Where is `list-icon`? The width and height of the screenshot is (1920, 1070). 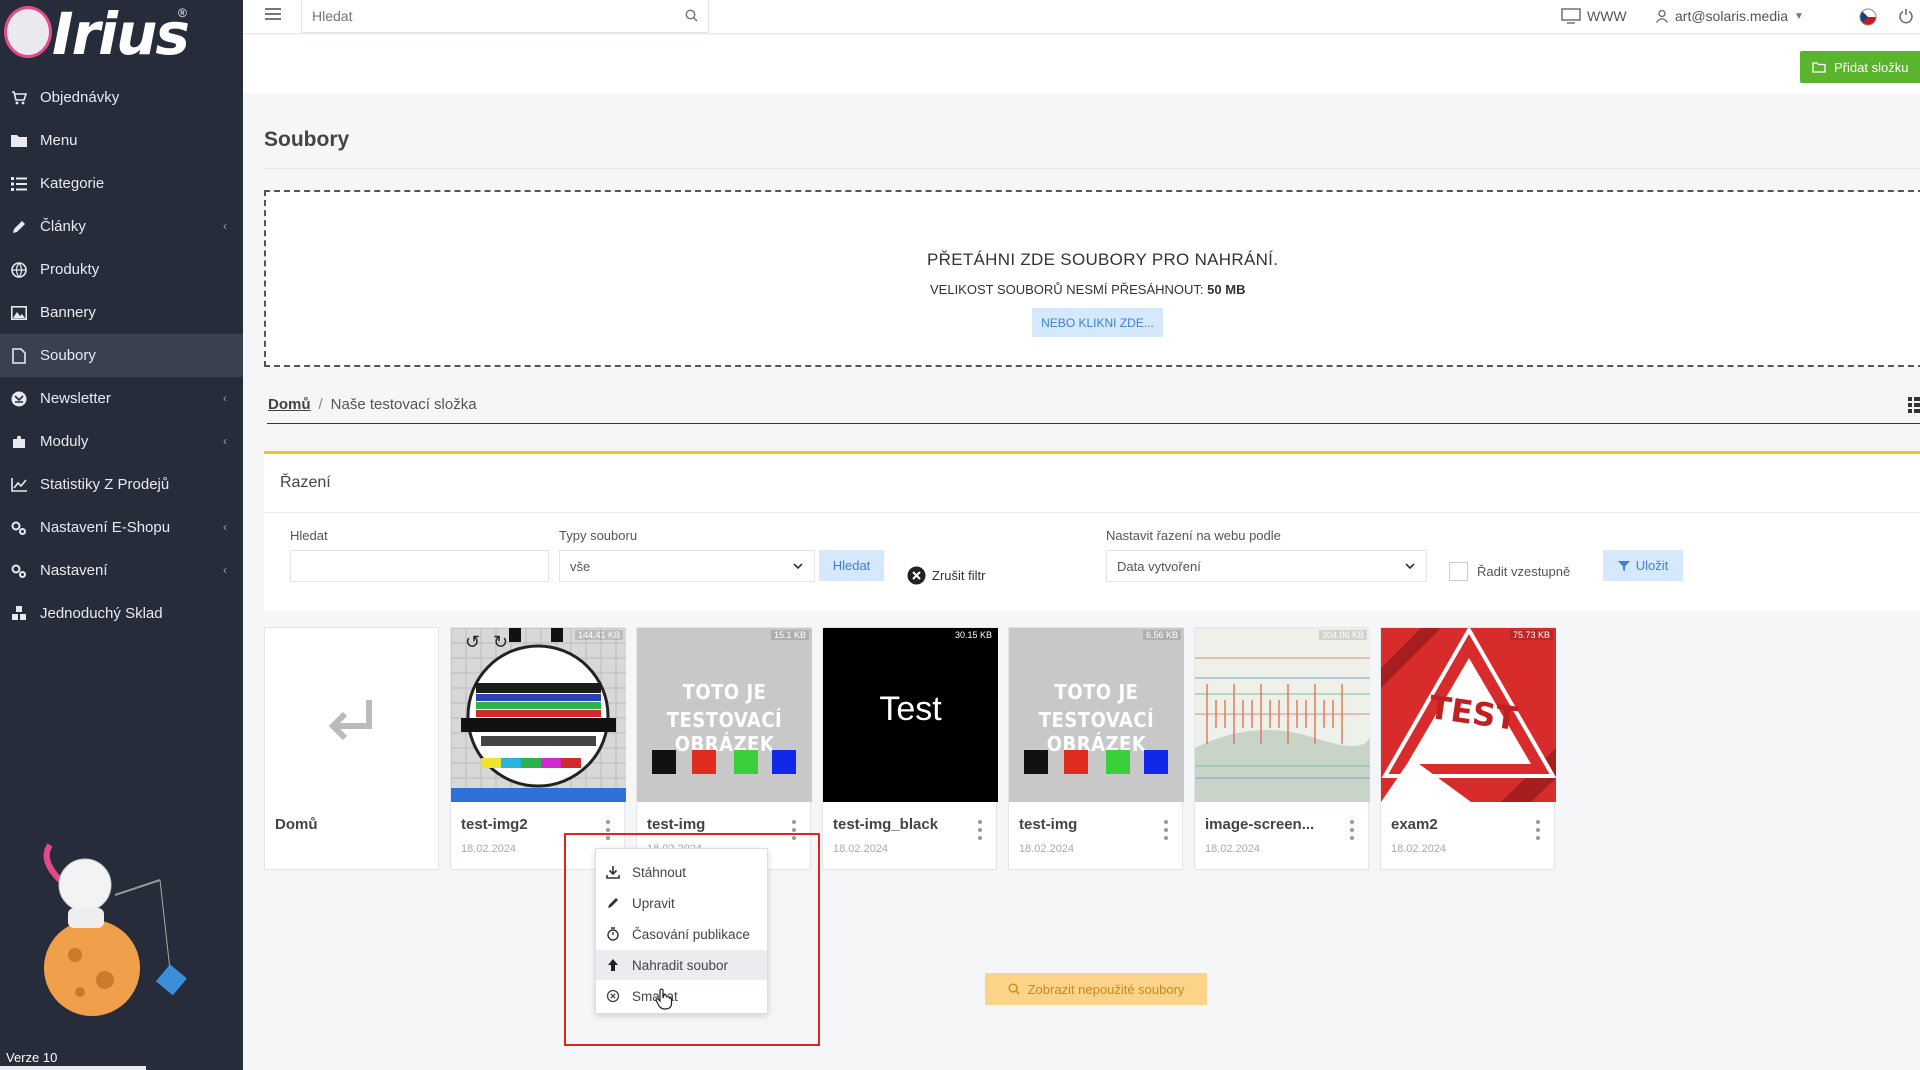
list-icon is located at coordinates (19, 184).